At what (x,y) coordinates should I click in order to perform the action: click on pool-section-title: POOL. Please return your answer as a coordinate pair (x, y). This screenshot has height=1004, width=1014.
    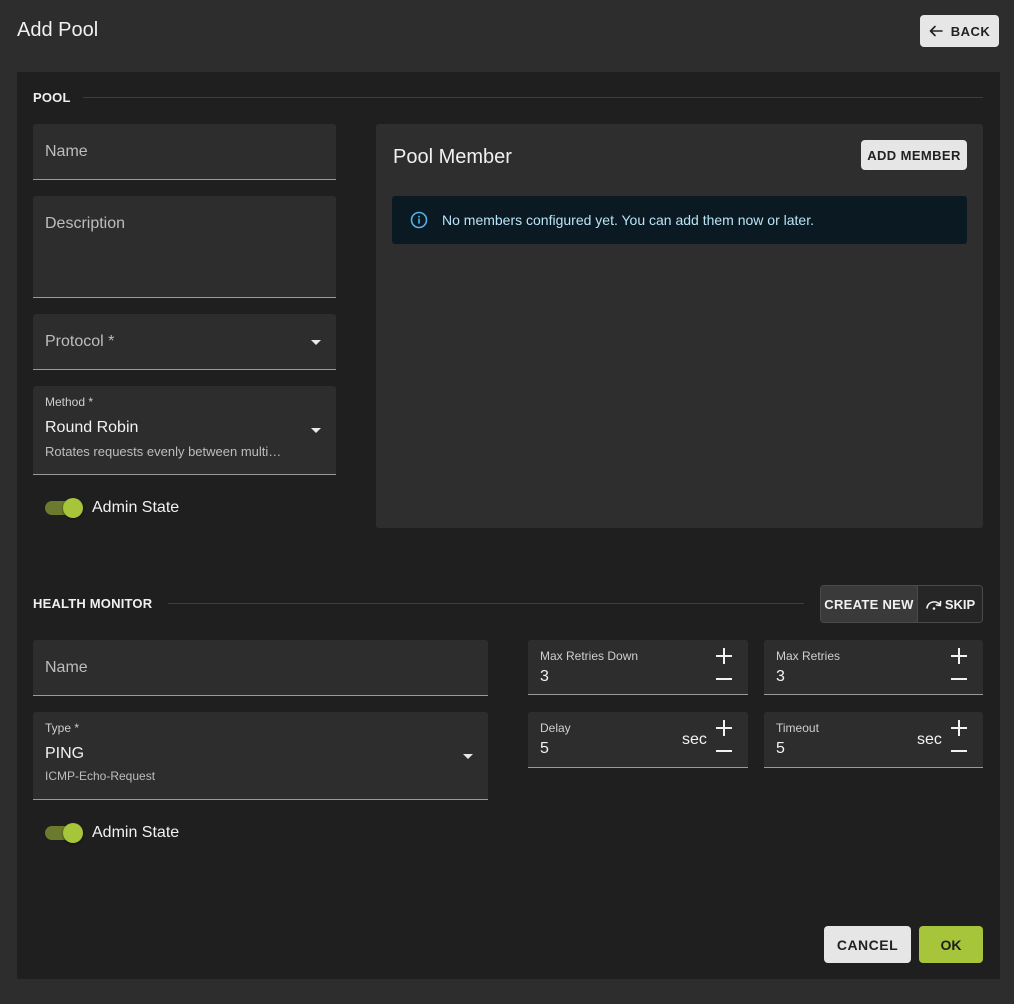
    Looking at the image, I should click on (52, 97).